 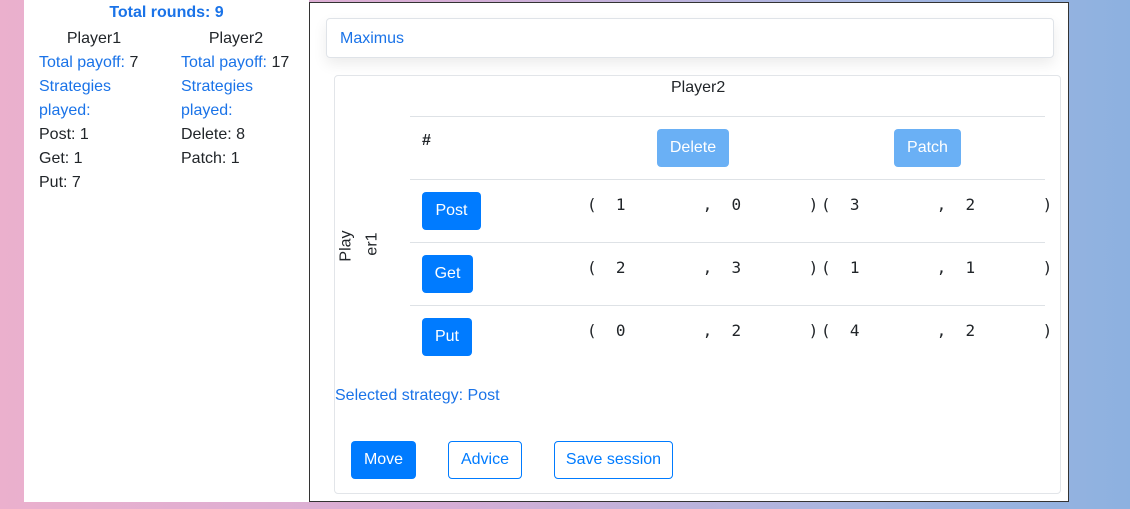 I want to click on selected-strategy: Selected strategy: Post, so click(x=417, y=395).